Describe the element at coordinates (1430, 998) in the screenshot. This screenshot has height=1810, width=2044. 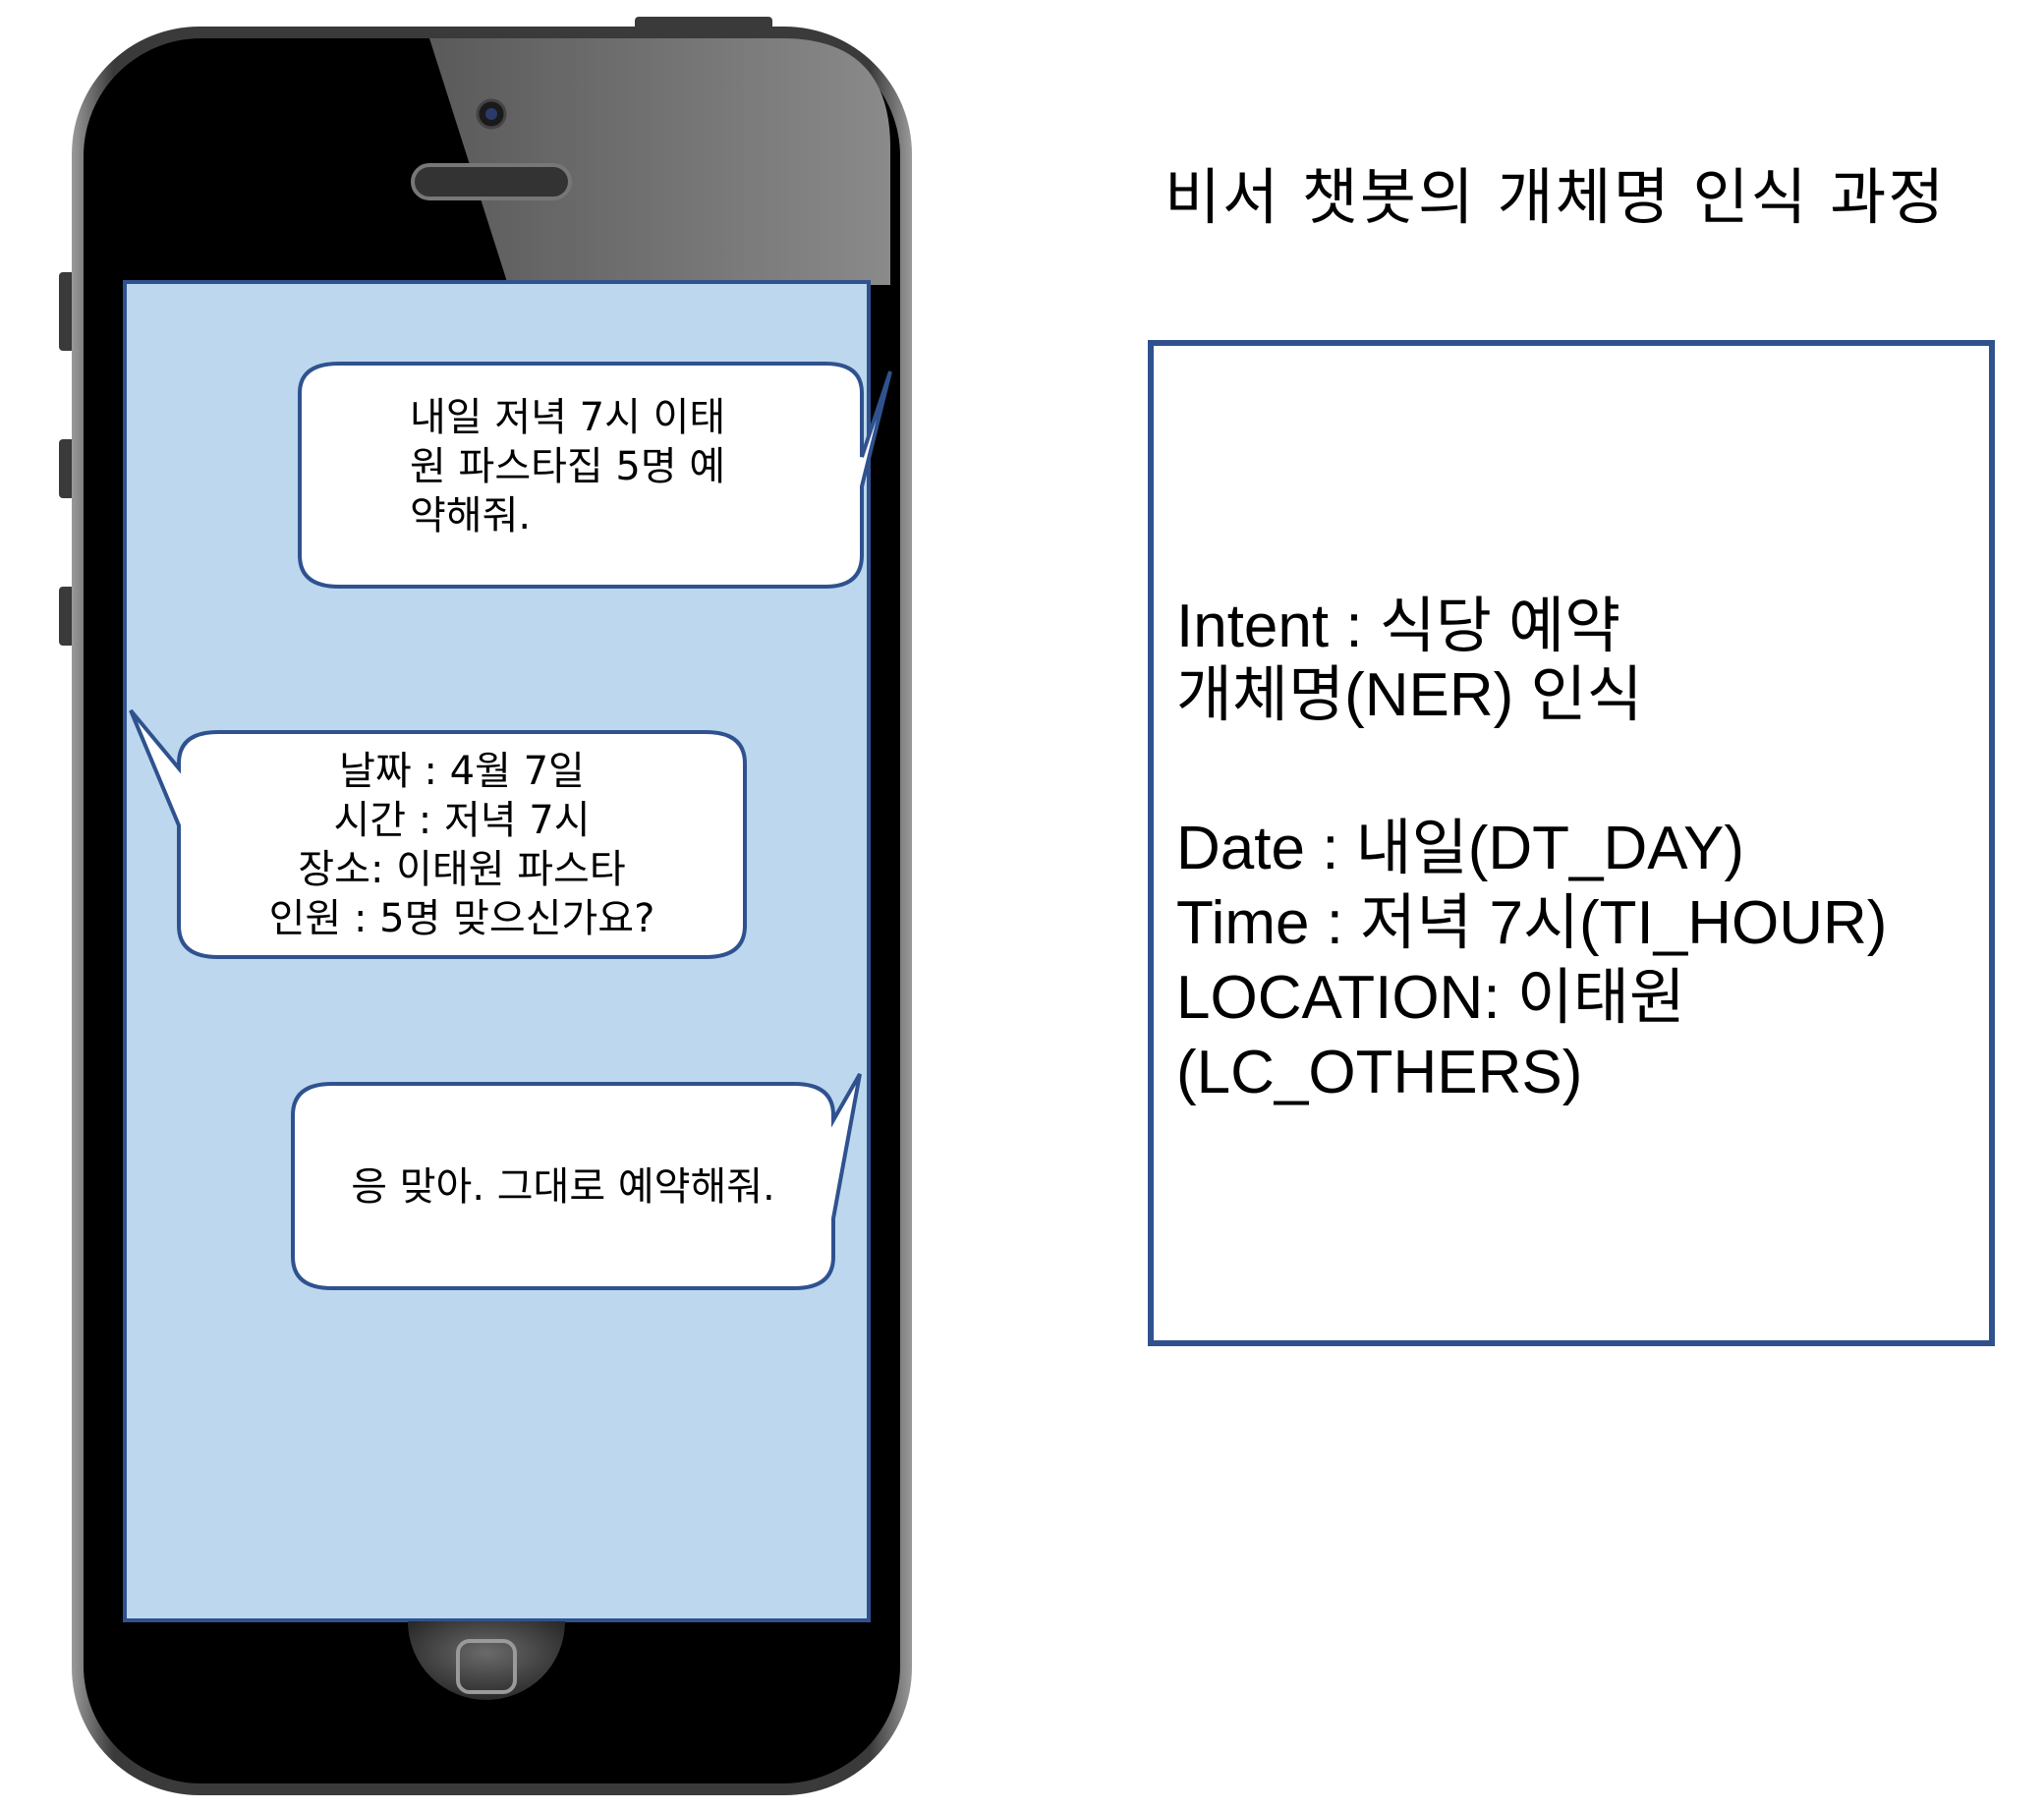
I see `location-entity-line: LOCATION: 이태원` at that location.